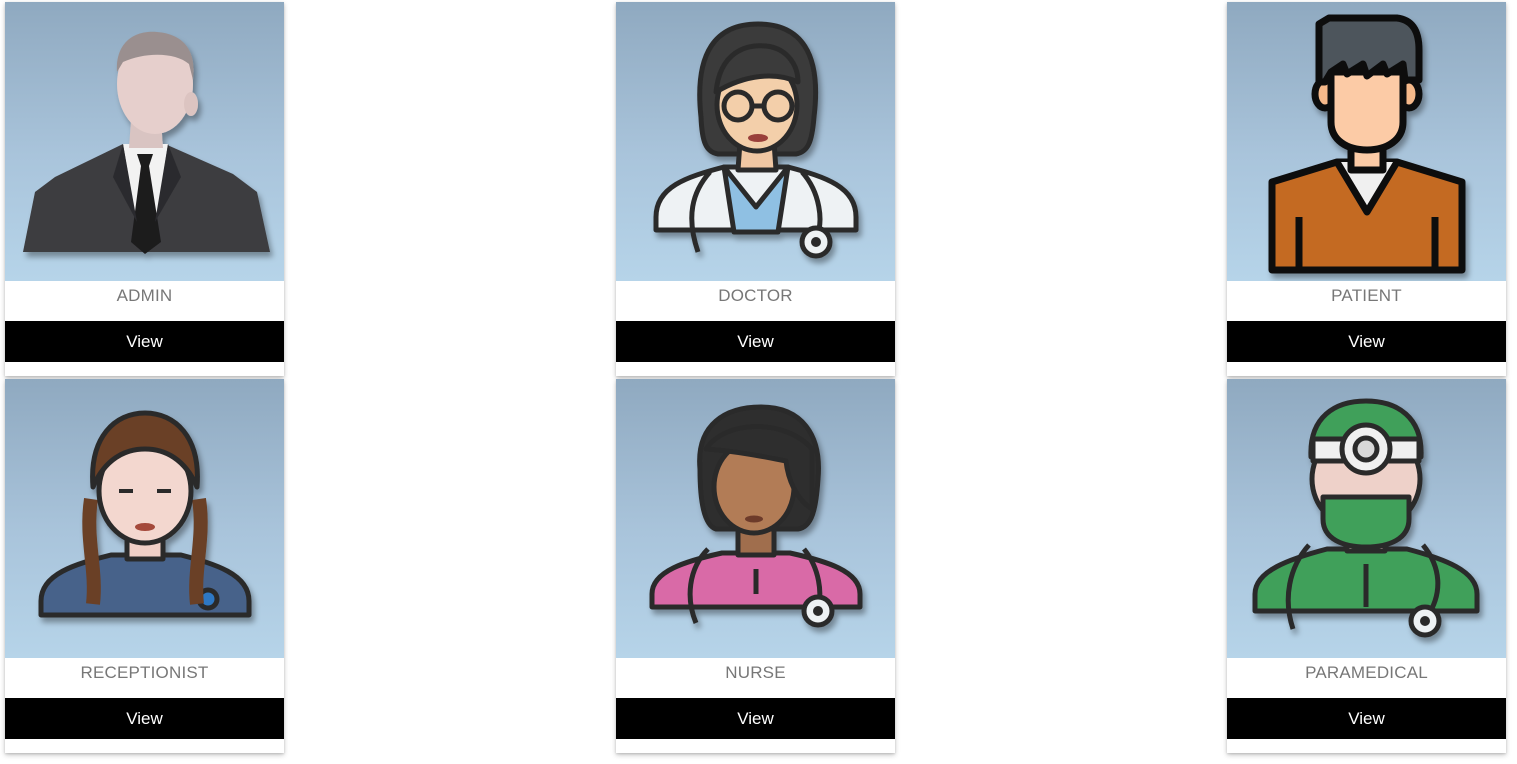 This screenshot has width=1517, height=764. Describe the element at coordinates (755, 672) in the screenshot. I see `role-label-nurse: NURSE` at that location.